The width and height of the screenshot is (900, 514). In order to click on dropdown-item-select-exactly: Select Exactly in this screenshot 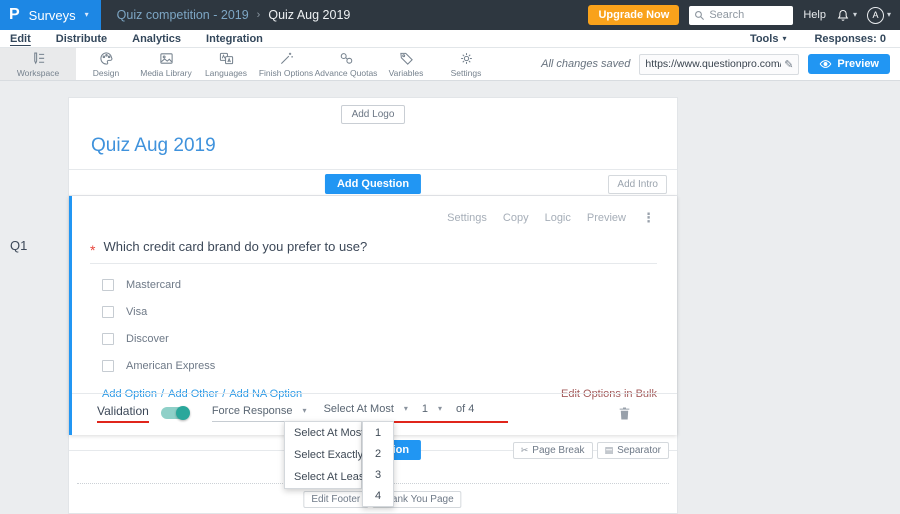, I will do `click(324, 455)`.